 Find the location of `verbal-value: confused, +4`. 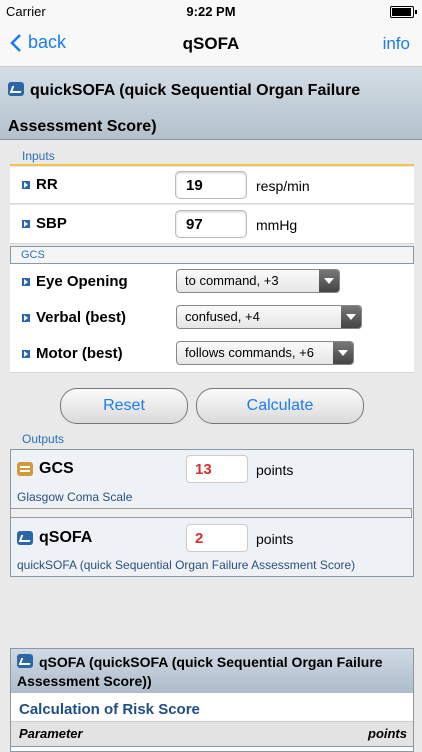

verbal-value: confused, +4 is located at coordinates (222, 316).